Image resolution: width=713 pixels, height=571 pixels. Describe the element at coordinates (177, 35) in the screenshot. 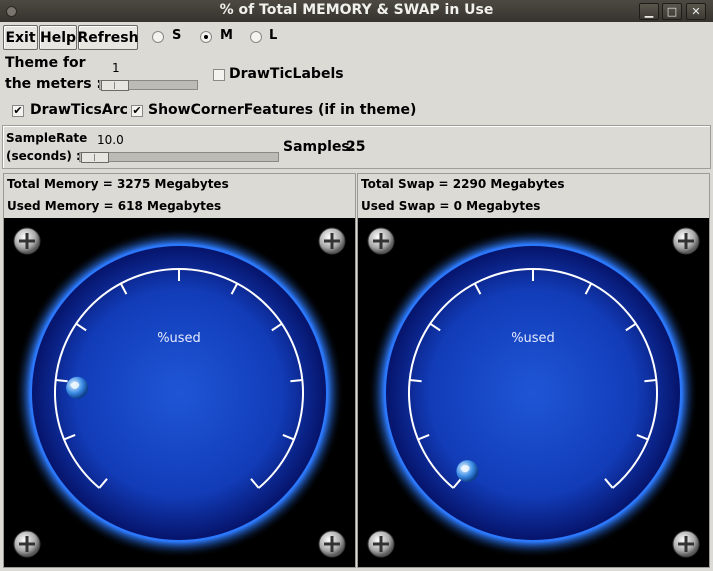

I see `size-radio-s-label: S` at that location.